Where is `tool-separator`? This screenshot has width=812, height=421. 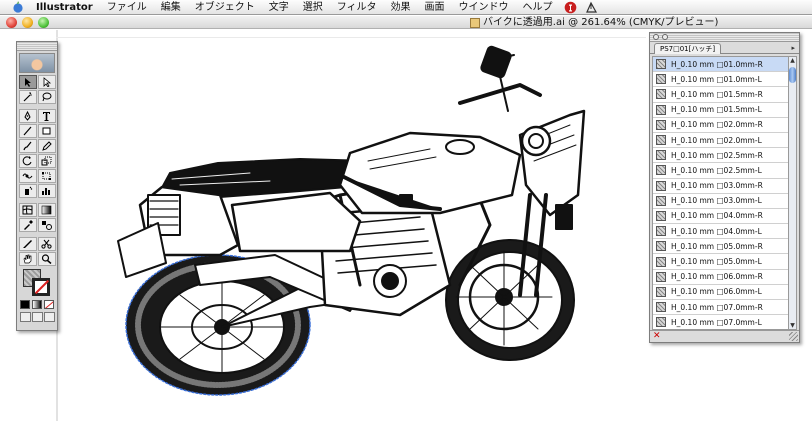
tool-separator is located at coordinates (37, 200).